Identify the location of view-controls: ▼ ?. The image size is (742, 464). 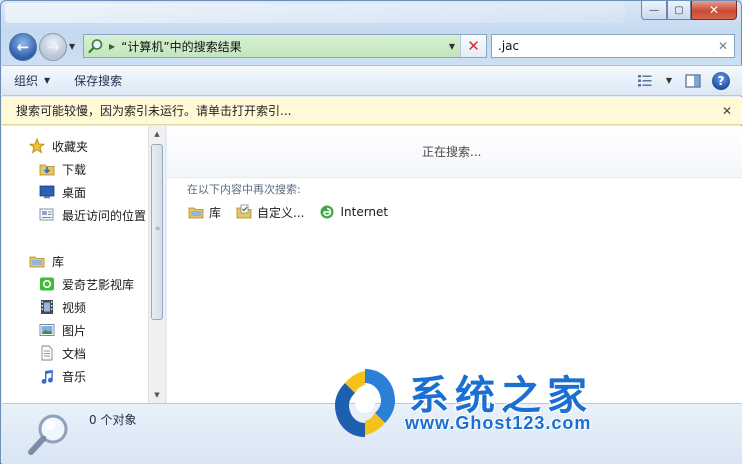
(688, 80).